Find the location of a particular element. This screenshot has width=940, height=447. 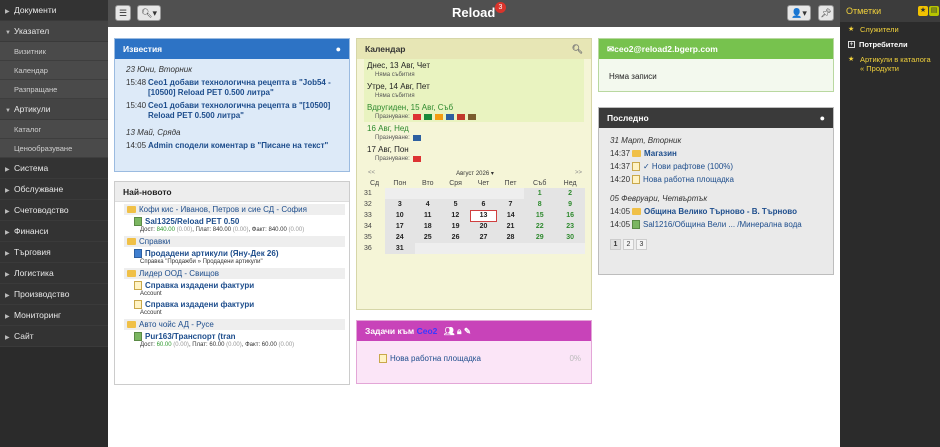

day-cell: 12 is located at coordinates (455, 215).